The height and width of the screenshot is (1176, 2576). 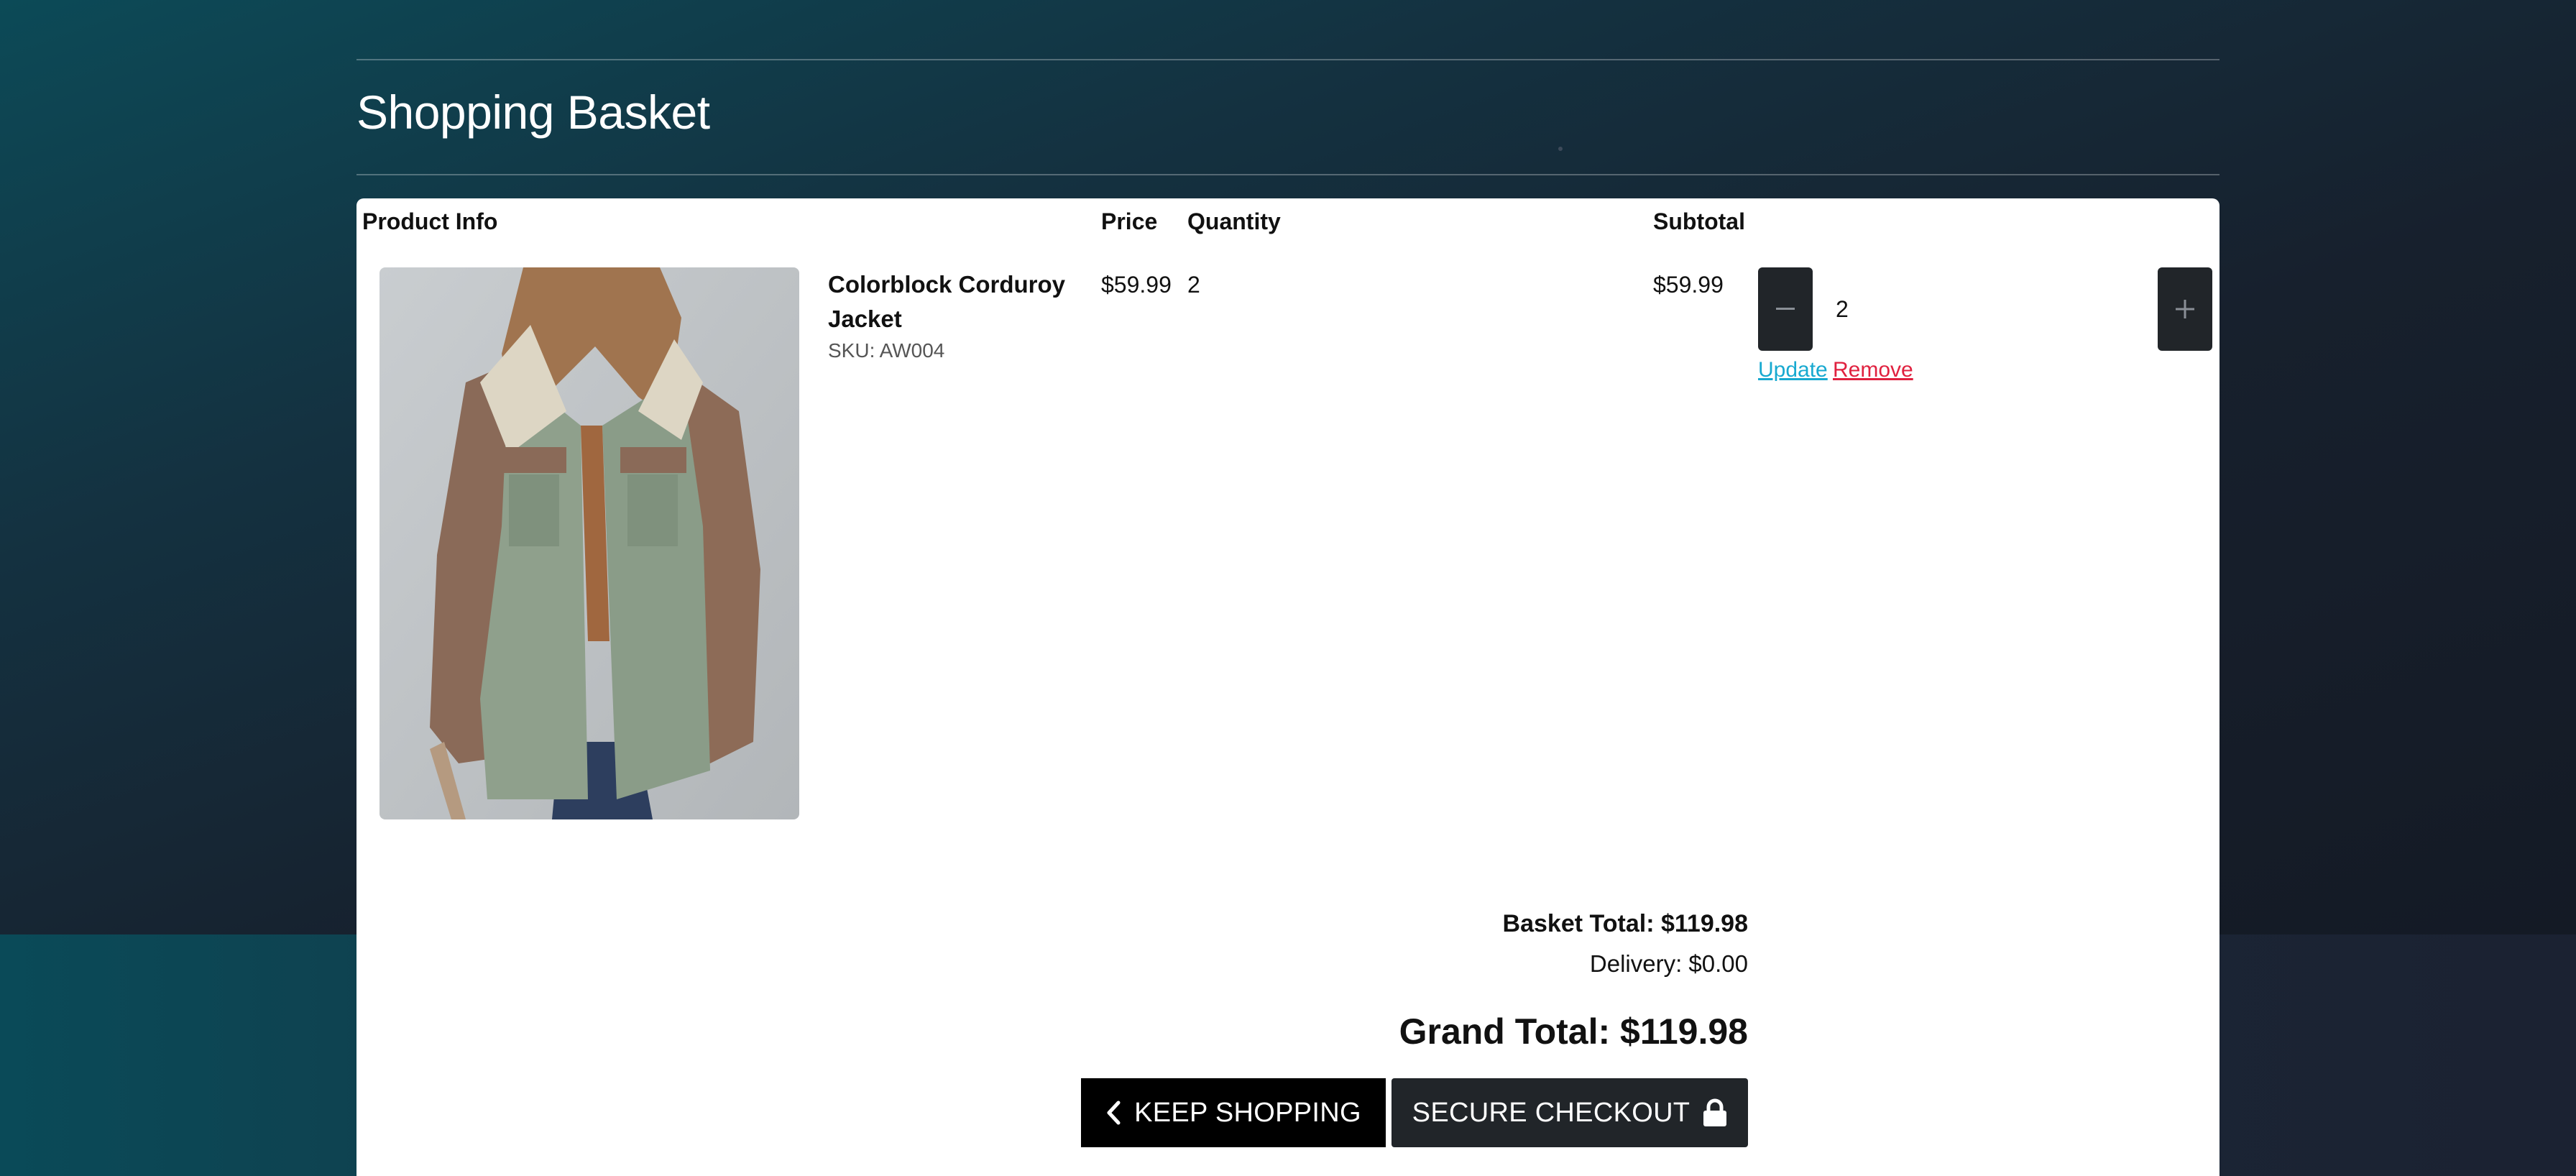 I want to click on increase-quantity-button, so click(x=2185, y=309).